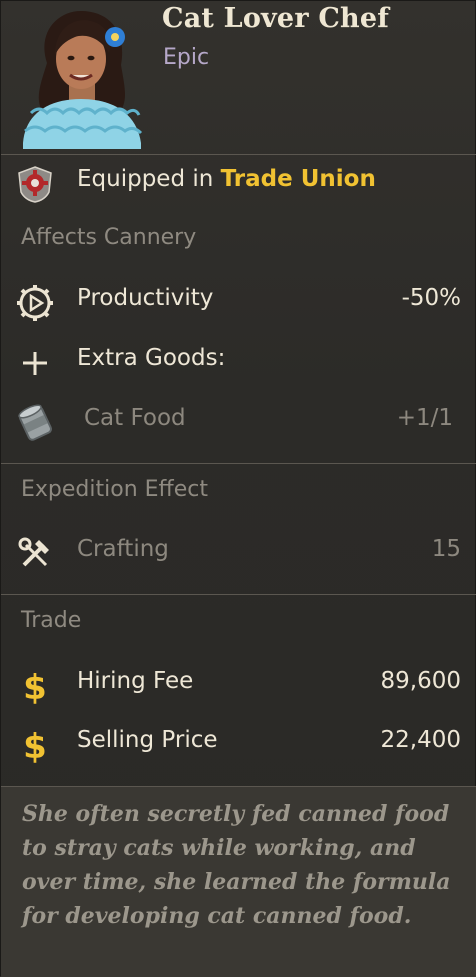 The width and height of the screenshot is (476, 977). Describe the element at coordinates (431, 298) in the screenshot. I see `productivity-value: -50%` at that location.